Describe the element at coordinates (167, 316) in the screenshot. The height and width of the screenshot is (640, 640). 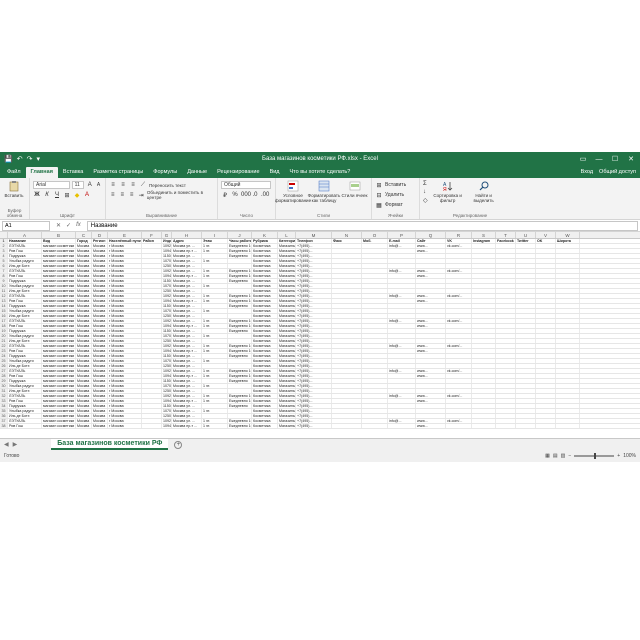
I see `cell: 125009` at that location.